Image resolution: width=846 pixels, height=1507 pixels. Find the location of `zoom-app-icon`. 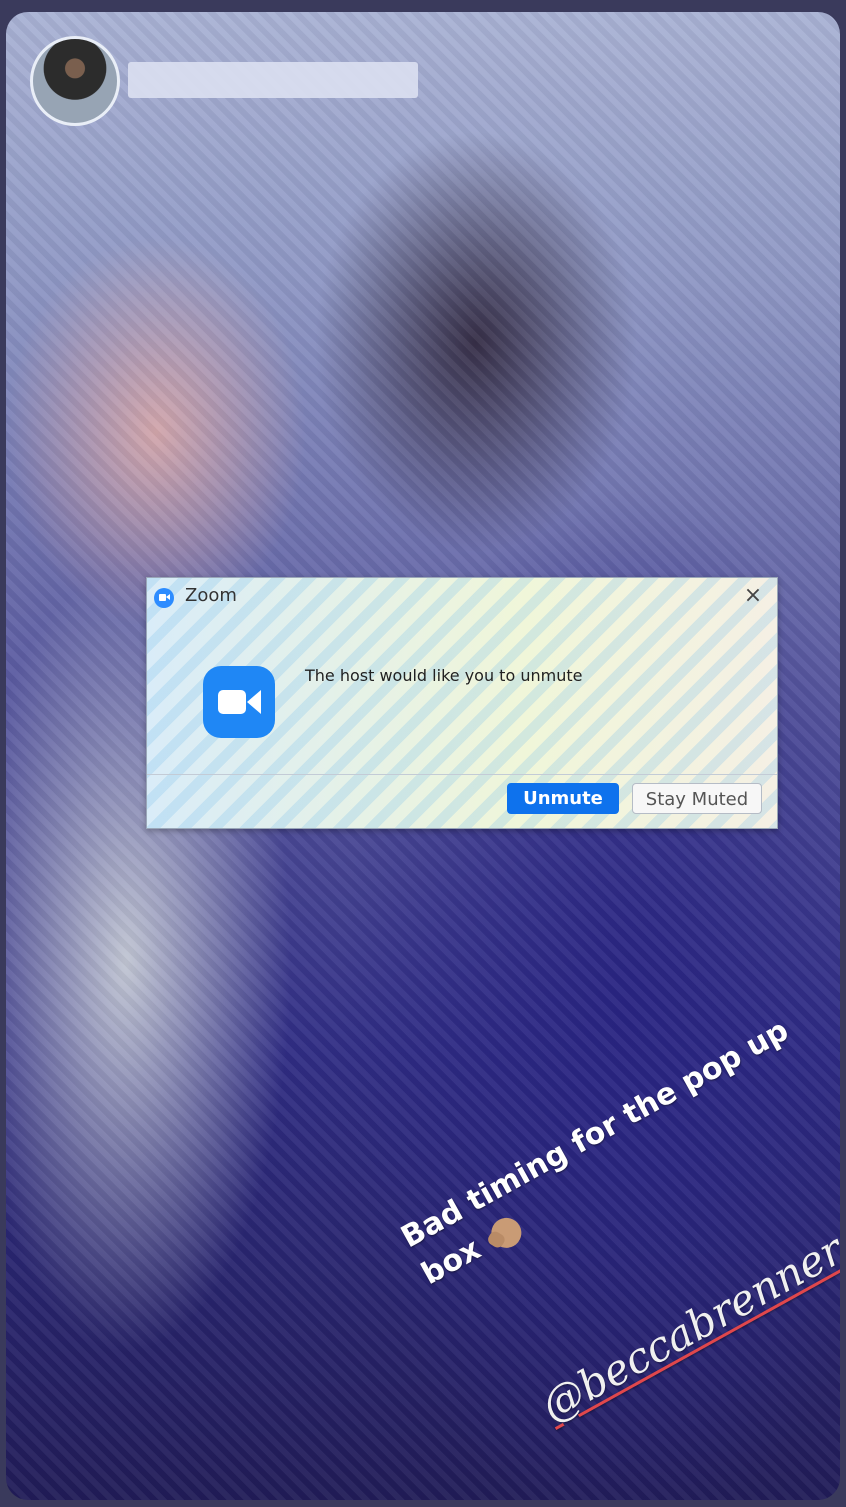

zoom-app-icon is located at coordinates (239, 702).